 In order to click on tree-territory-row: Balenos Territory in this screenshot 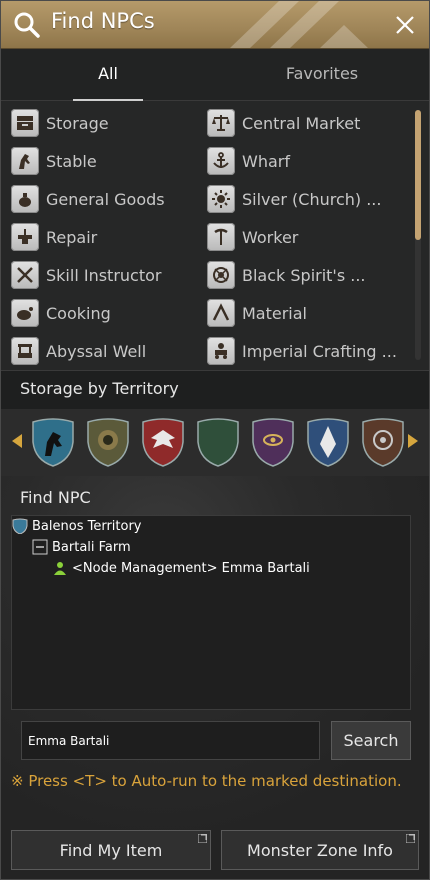, I will do `click(76, 526)`.